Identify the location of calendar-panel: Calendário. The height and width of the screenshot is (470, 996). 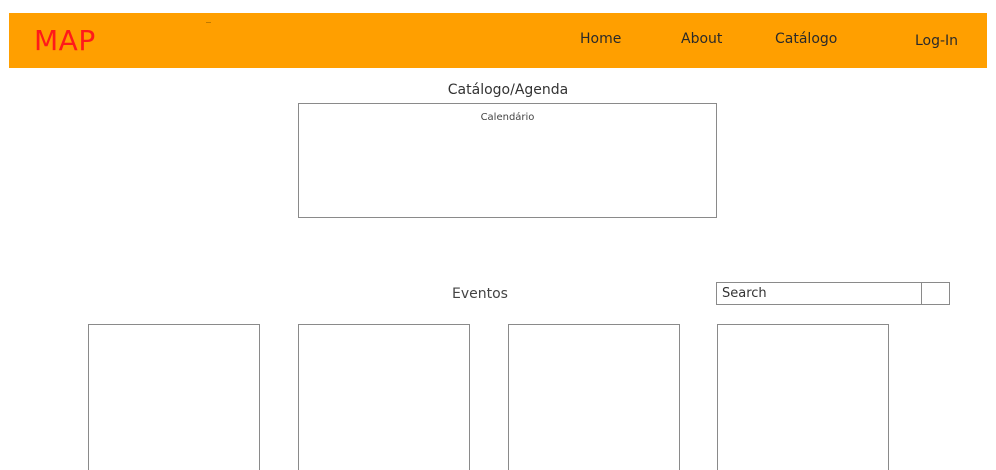
(507, 160).